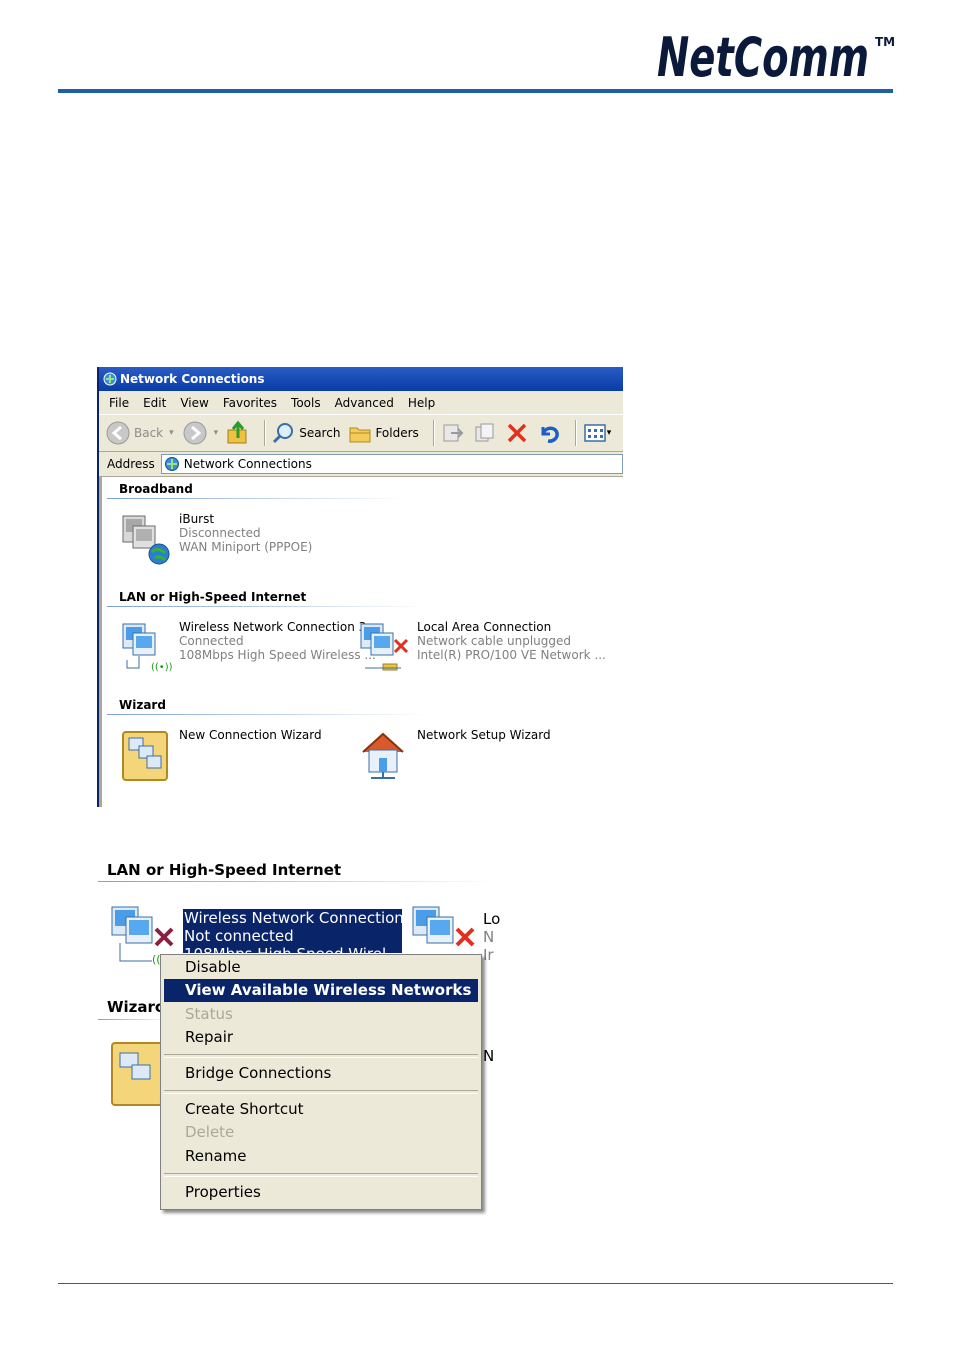 The image size is (954, 1349). What do you see at coordinates (197, 519) in the screenshot?
I see `iburst-name: iBurst` at bounding box center [197, 519].